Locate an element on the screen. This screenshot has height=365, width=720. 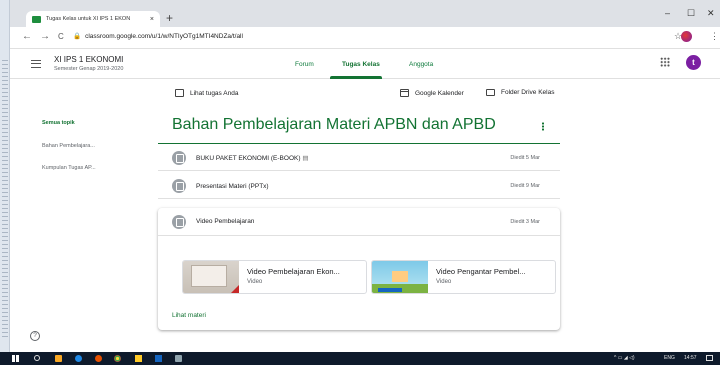
word-icon is located at coordinates (158, 358).